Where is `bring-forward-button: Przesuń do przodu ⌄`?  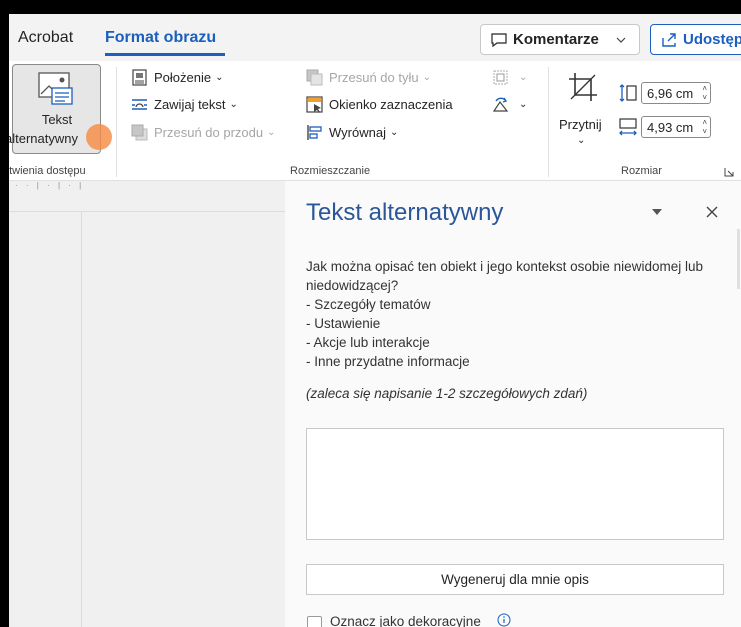
bring-forward-button: Przesuń do przodu ⌄ is located at coordinates (203, 132).